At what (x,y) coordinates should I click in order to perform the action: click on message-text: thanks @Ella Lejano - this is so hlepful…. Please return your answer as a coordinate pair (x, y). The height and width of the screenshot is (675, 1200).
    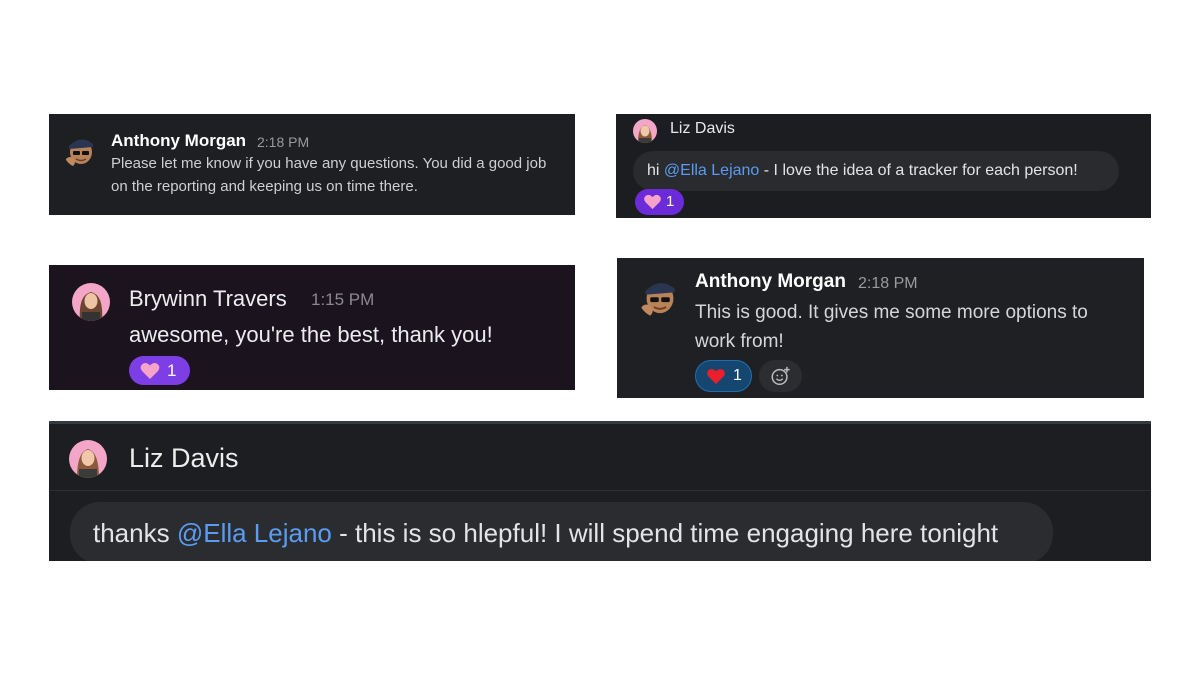
    Looking at the image, I should click on (545, 533).